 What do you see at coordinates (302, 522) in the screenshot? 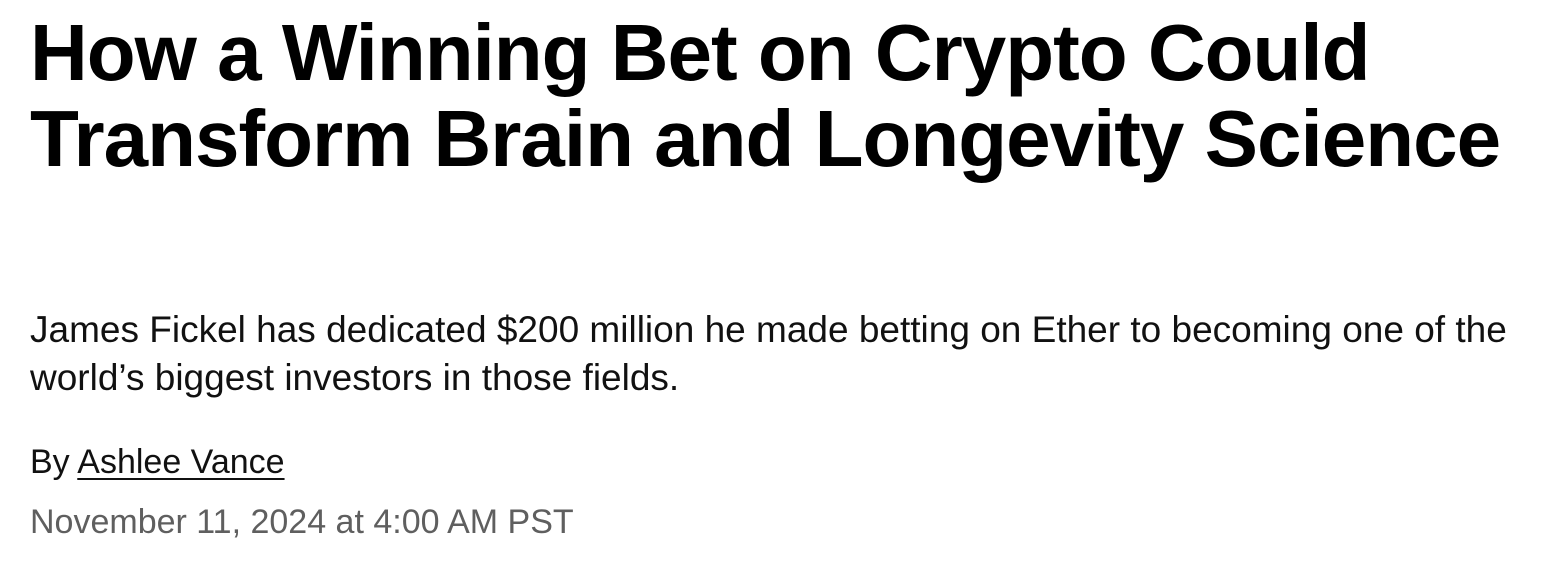
I see `publish-timestamp: November 11, 2024 at 4:00 AM PST` at bounding box center [302, 522].